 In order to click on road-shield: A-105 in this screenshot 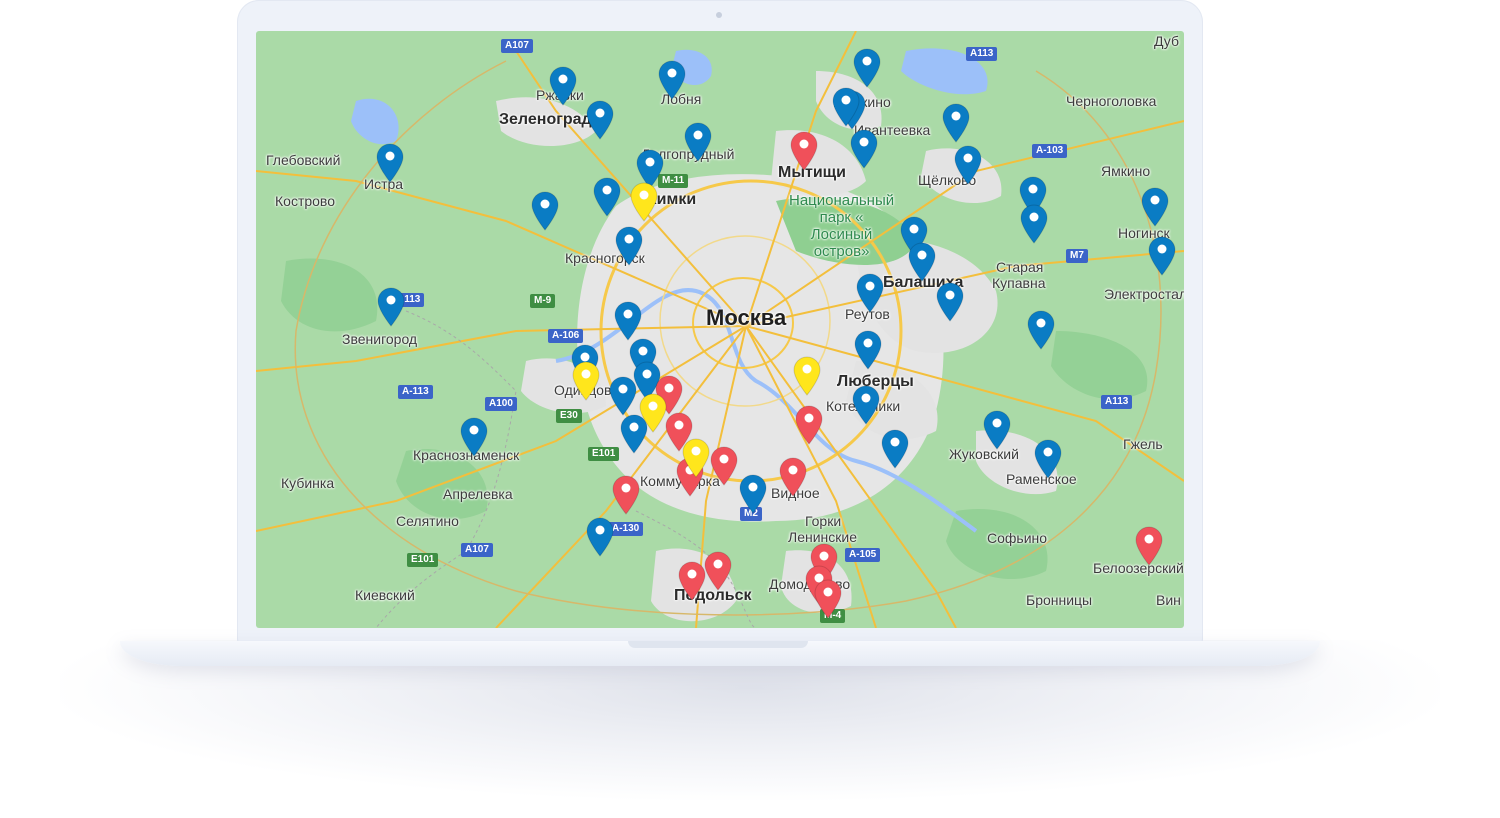, I will do `click(863, 555)`.